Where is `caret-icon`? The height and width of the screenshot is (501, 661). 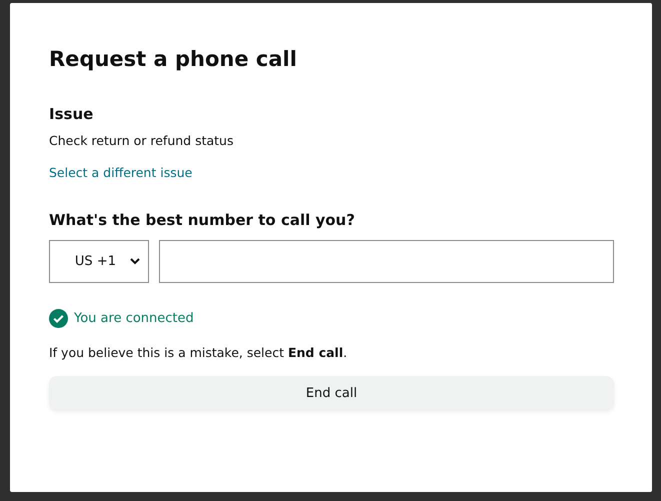
caret-icon is located at coordinates (135, 261).